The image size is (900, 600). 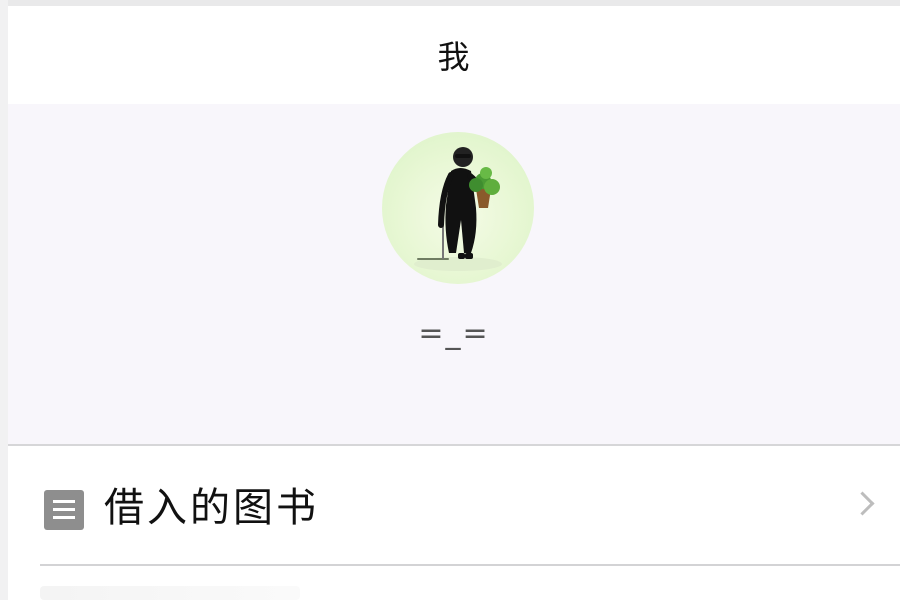 What do you see at coordinates (211, 508) in the screenshot?
I see `menu-item-label: 借入的图书` at bounding box center [211, 508].